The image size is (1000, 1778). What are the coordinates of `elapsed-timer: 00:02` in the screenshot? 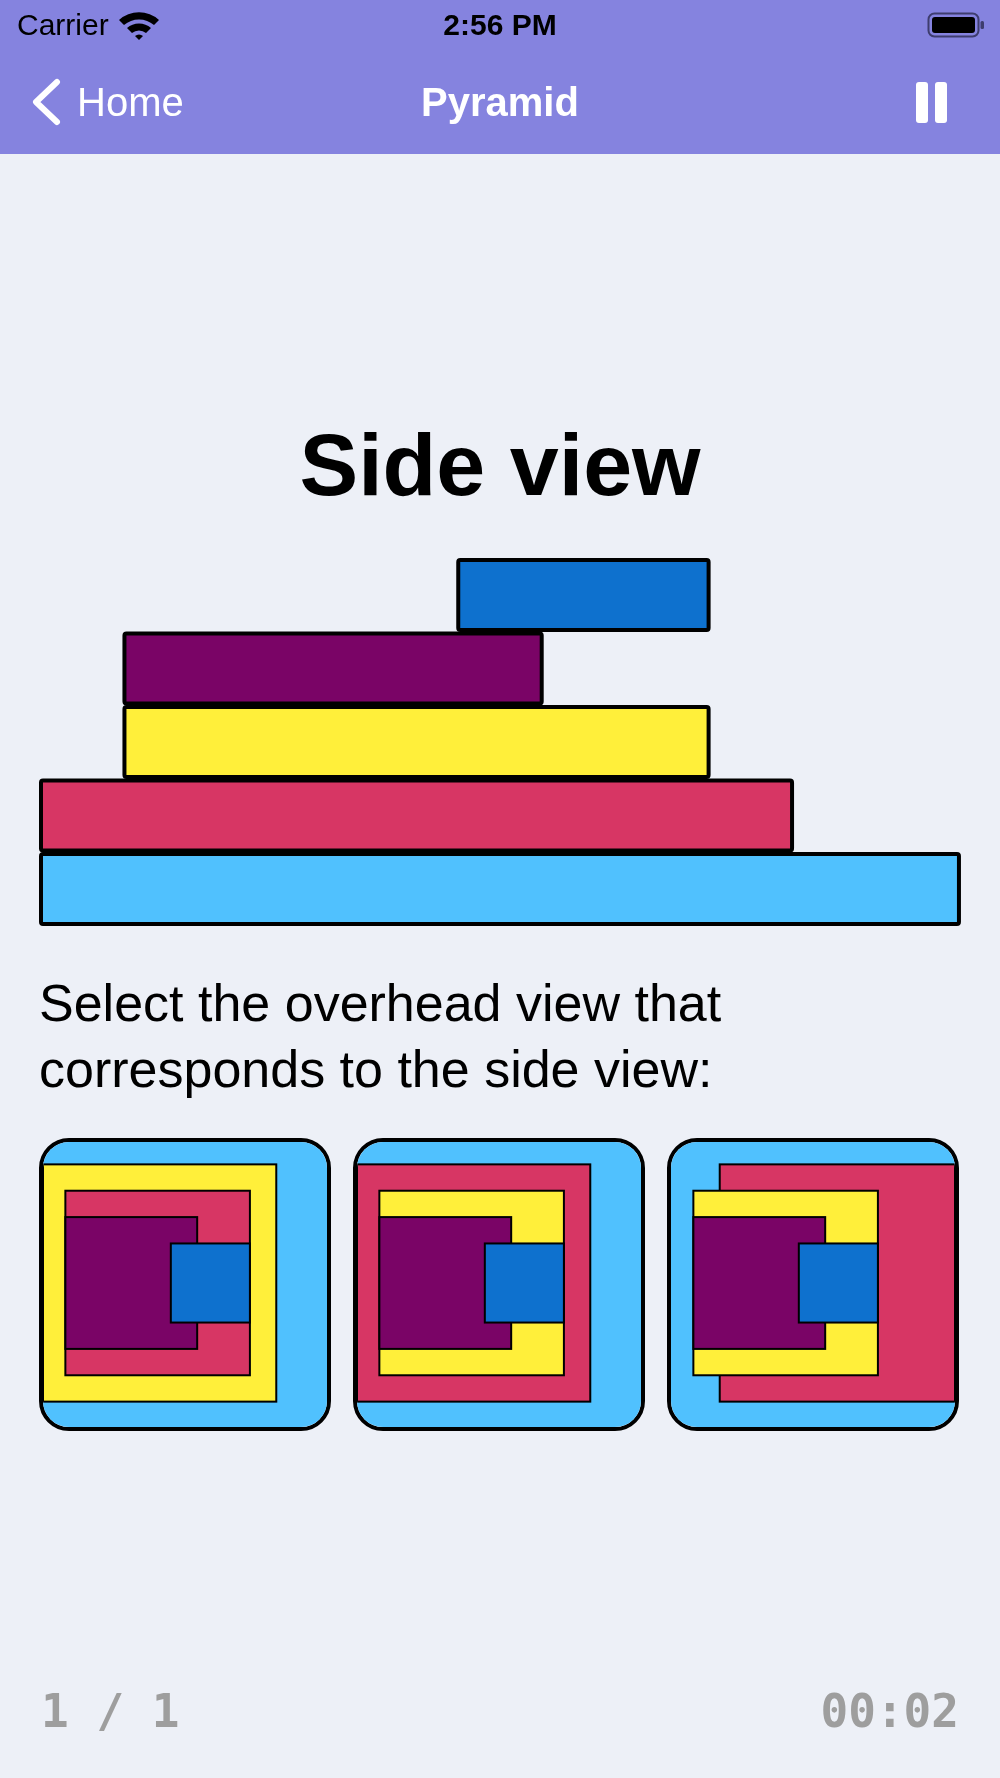 It's located at (889, 1711).